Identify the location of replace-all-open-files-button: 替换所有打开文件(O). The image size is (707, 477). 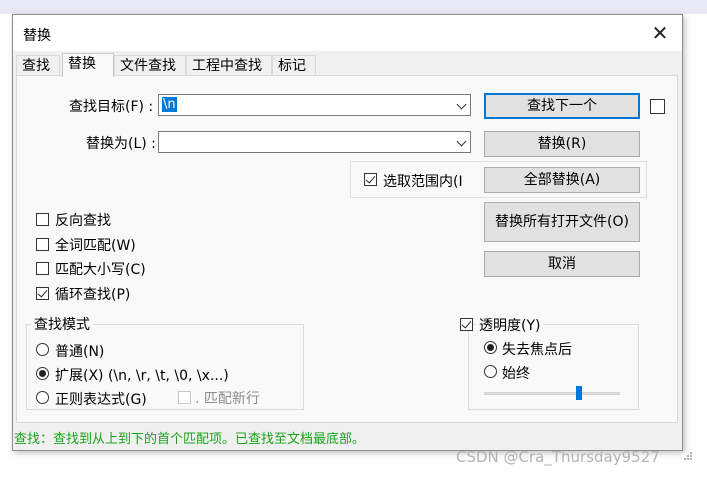
(562, 222).